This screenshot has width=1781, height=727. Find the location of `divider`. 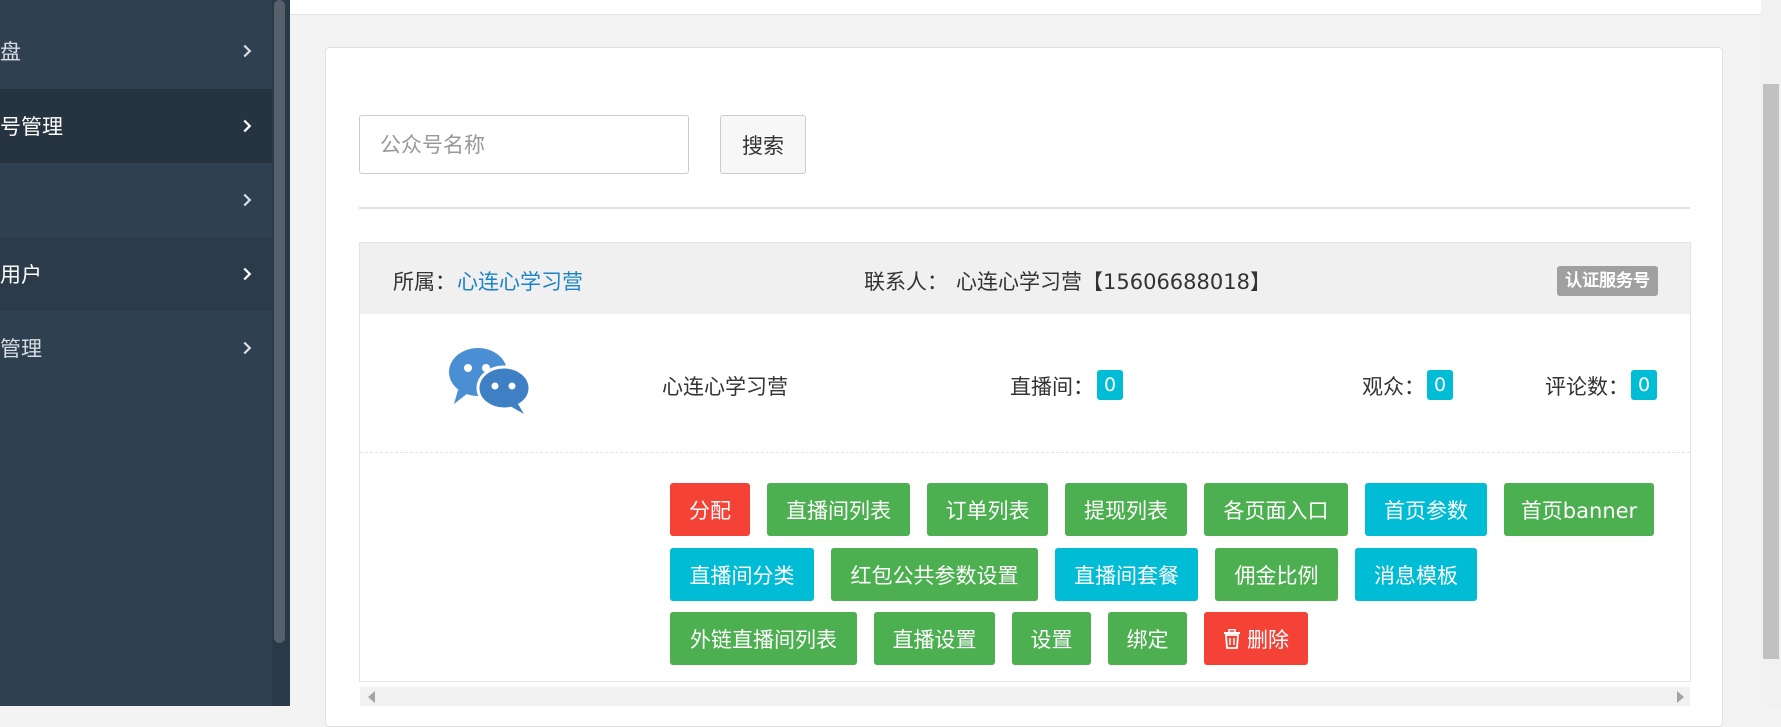

divider is located at coordinates (1024, 208).